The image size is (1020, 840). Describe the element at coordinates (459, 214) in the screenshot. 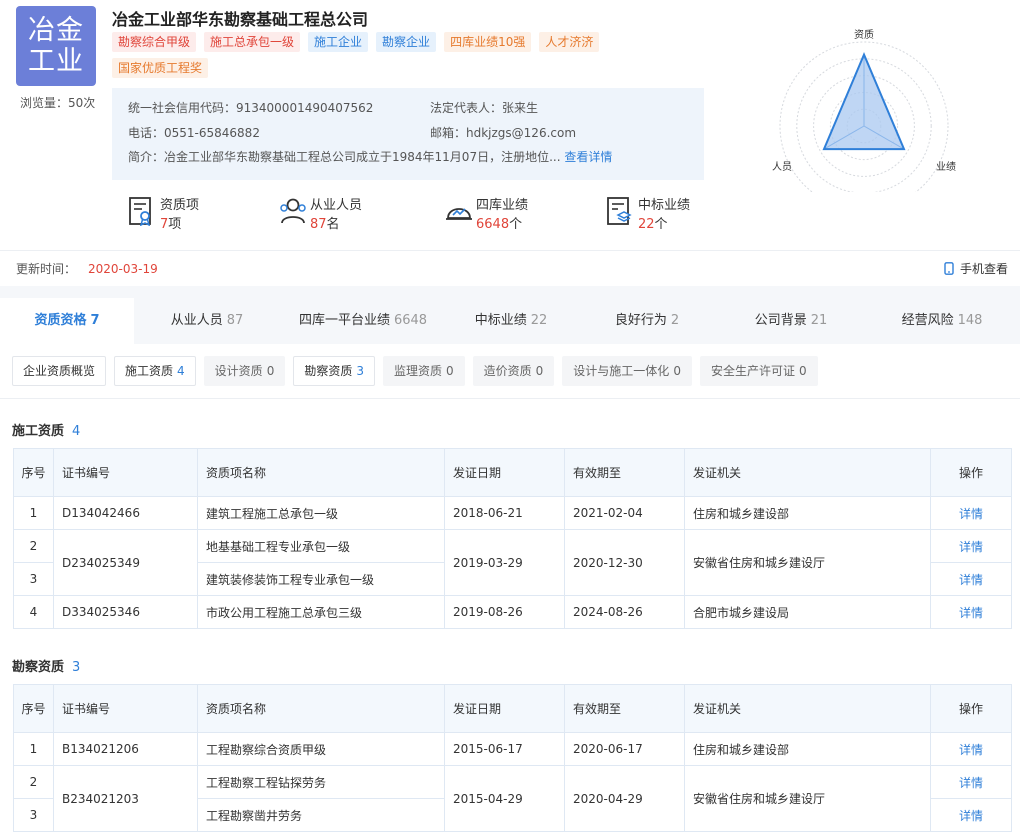

I see `helmet-icon` at that location.